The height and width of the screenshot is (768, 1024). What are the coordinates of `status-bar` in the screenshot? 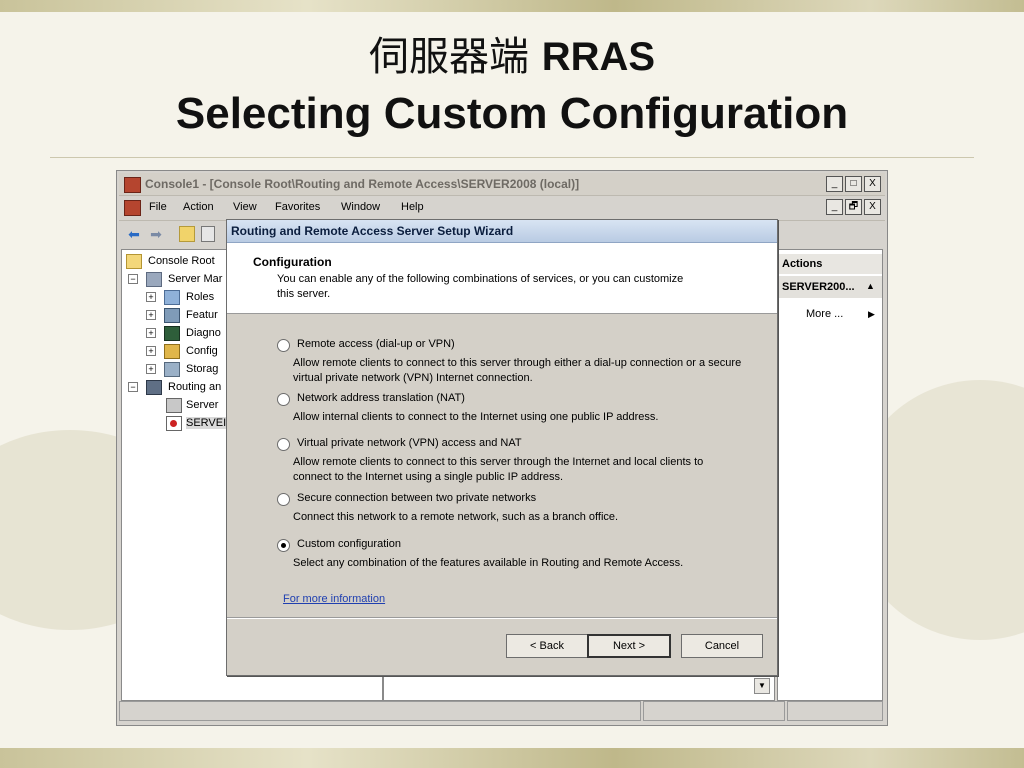 It's located at (502, 711).